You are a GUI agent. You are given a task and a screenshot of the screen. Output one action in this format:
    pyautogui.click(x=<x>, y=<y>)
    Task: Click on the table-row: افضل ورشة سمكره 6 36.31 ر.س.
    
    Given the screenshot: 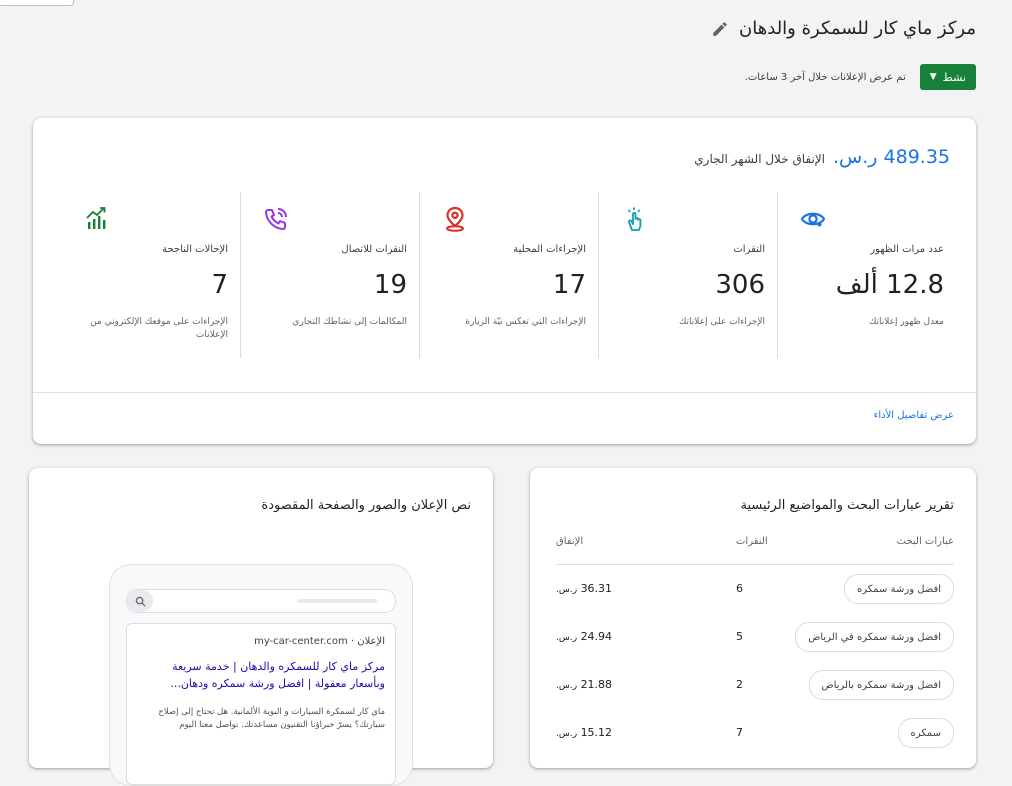 What is the action you would take?
    pyautogui.click(x=755, y=589)
    